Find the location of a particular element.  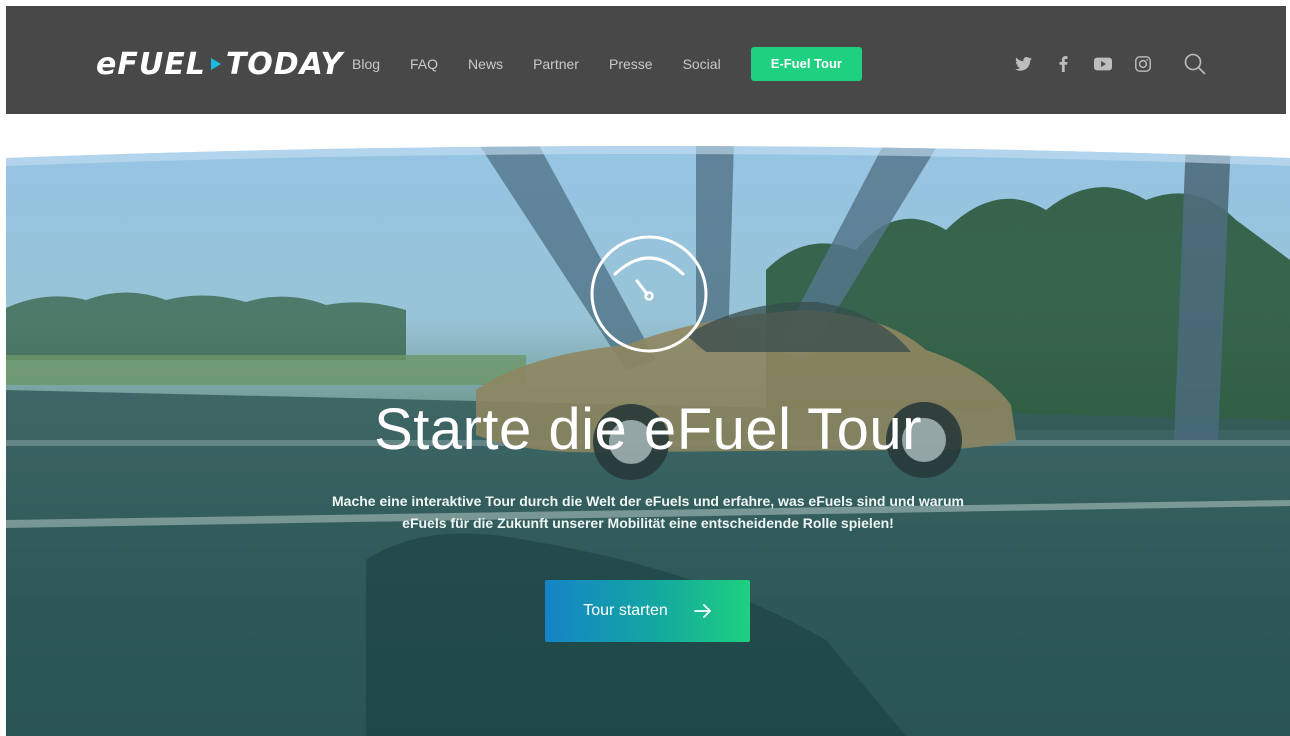

instagram-icon is located at coordinates (1143, 64).